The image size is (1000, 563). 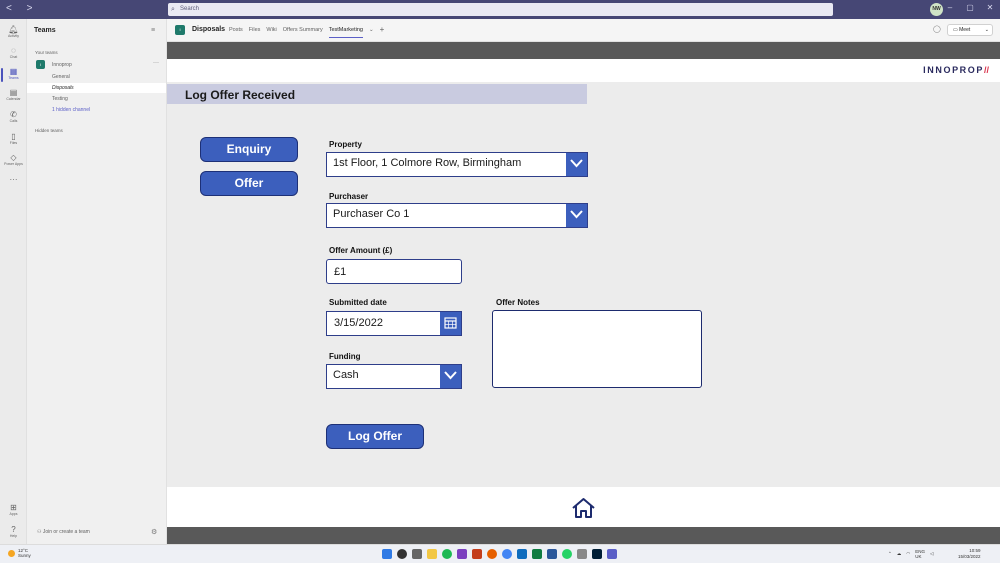 I want to click on app-bottom-bar, so click(x=583, y=535).